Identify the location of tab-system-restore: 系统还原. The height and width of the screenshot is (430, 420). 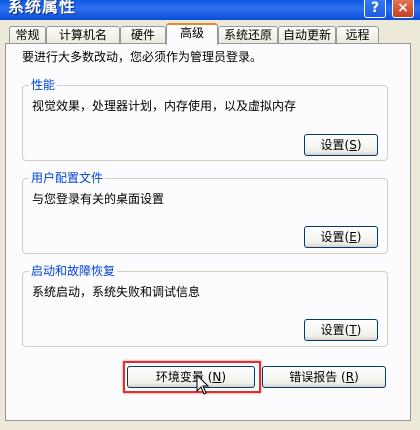
(248, 35).